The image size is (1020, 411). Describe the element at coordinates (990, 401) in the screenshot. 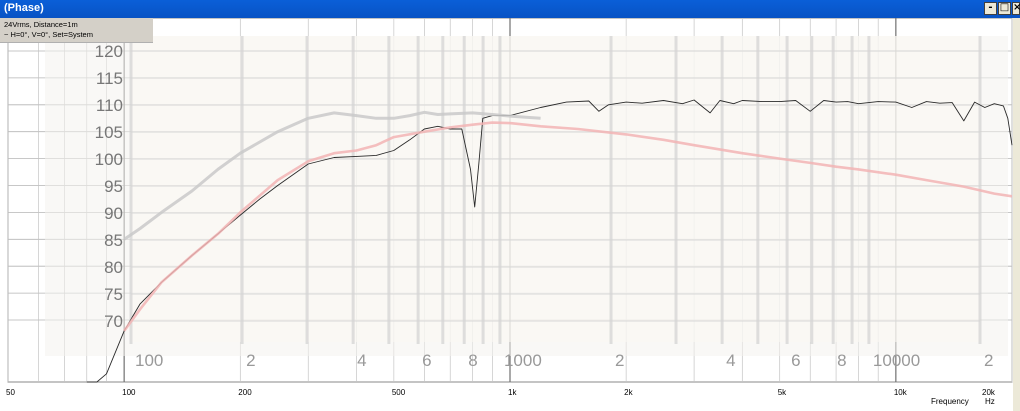

I see `x-axis-unit: Hz` at that location.